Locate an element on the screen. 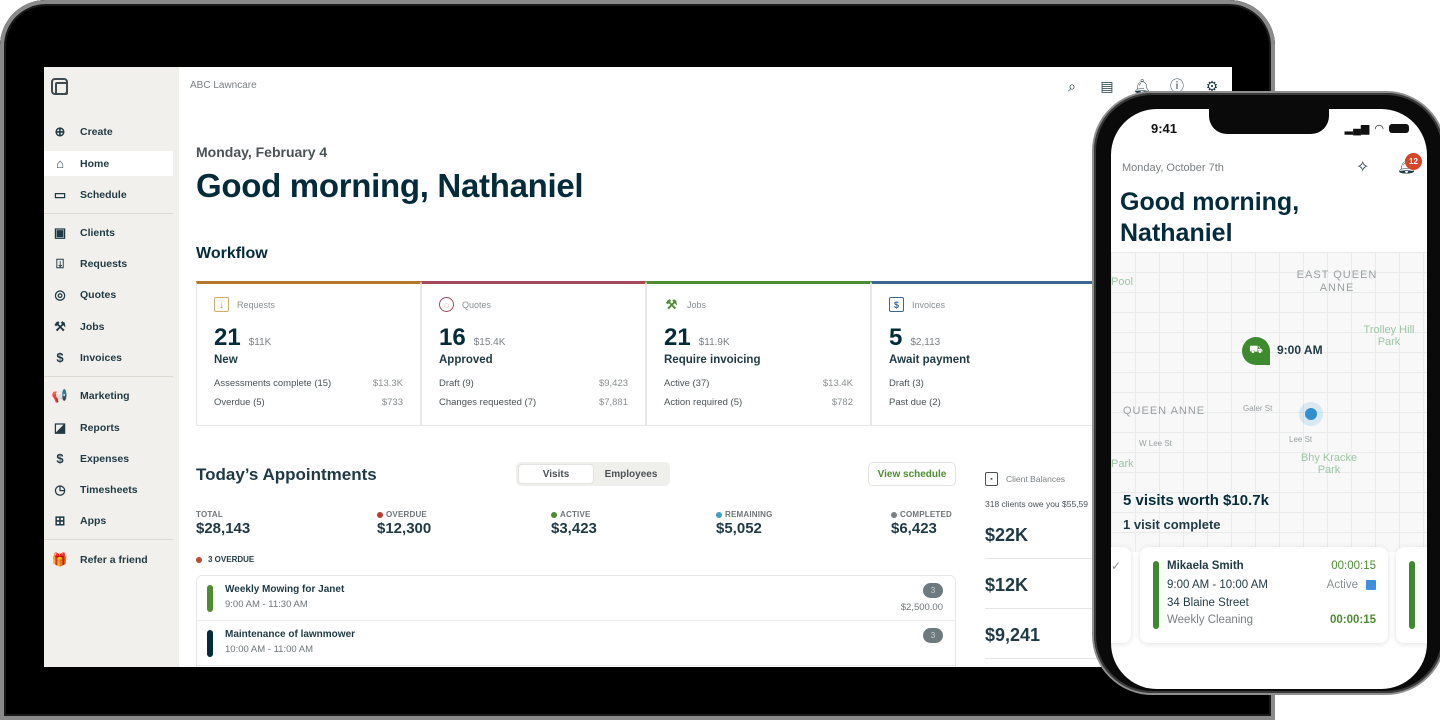  workflow-count: 16 is located at coordinates (452, 337).